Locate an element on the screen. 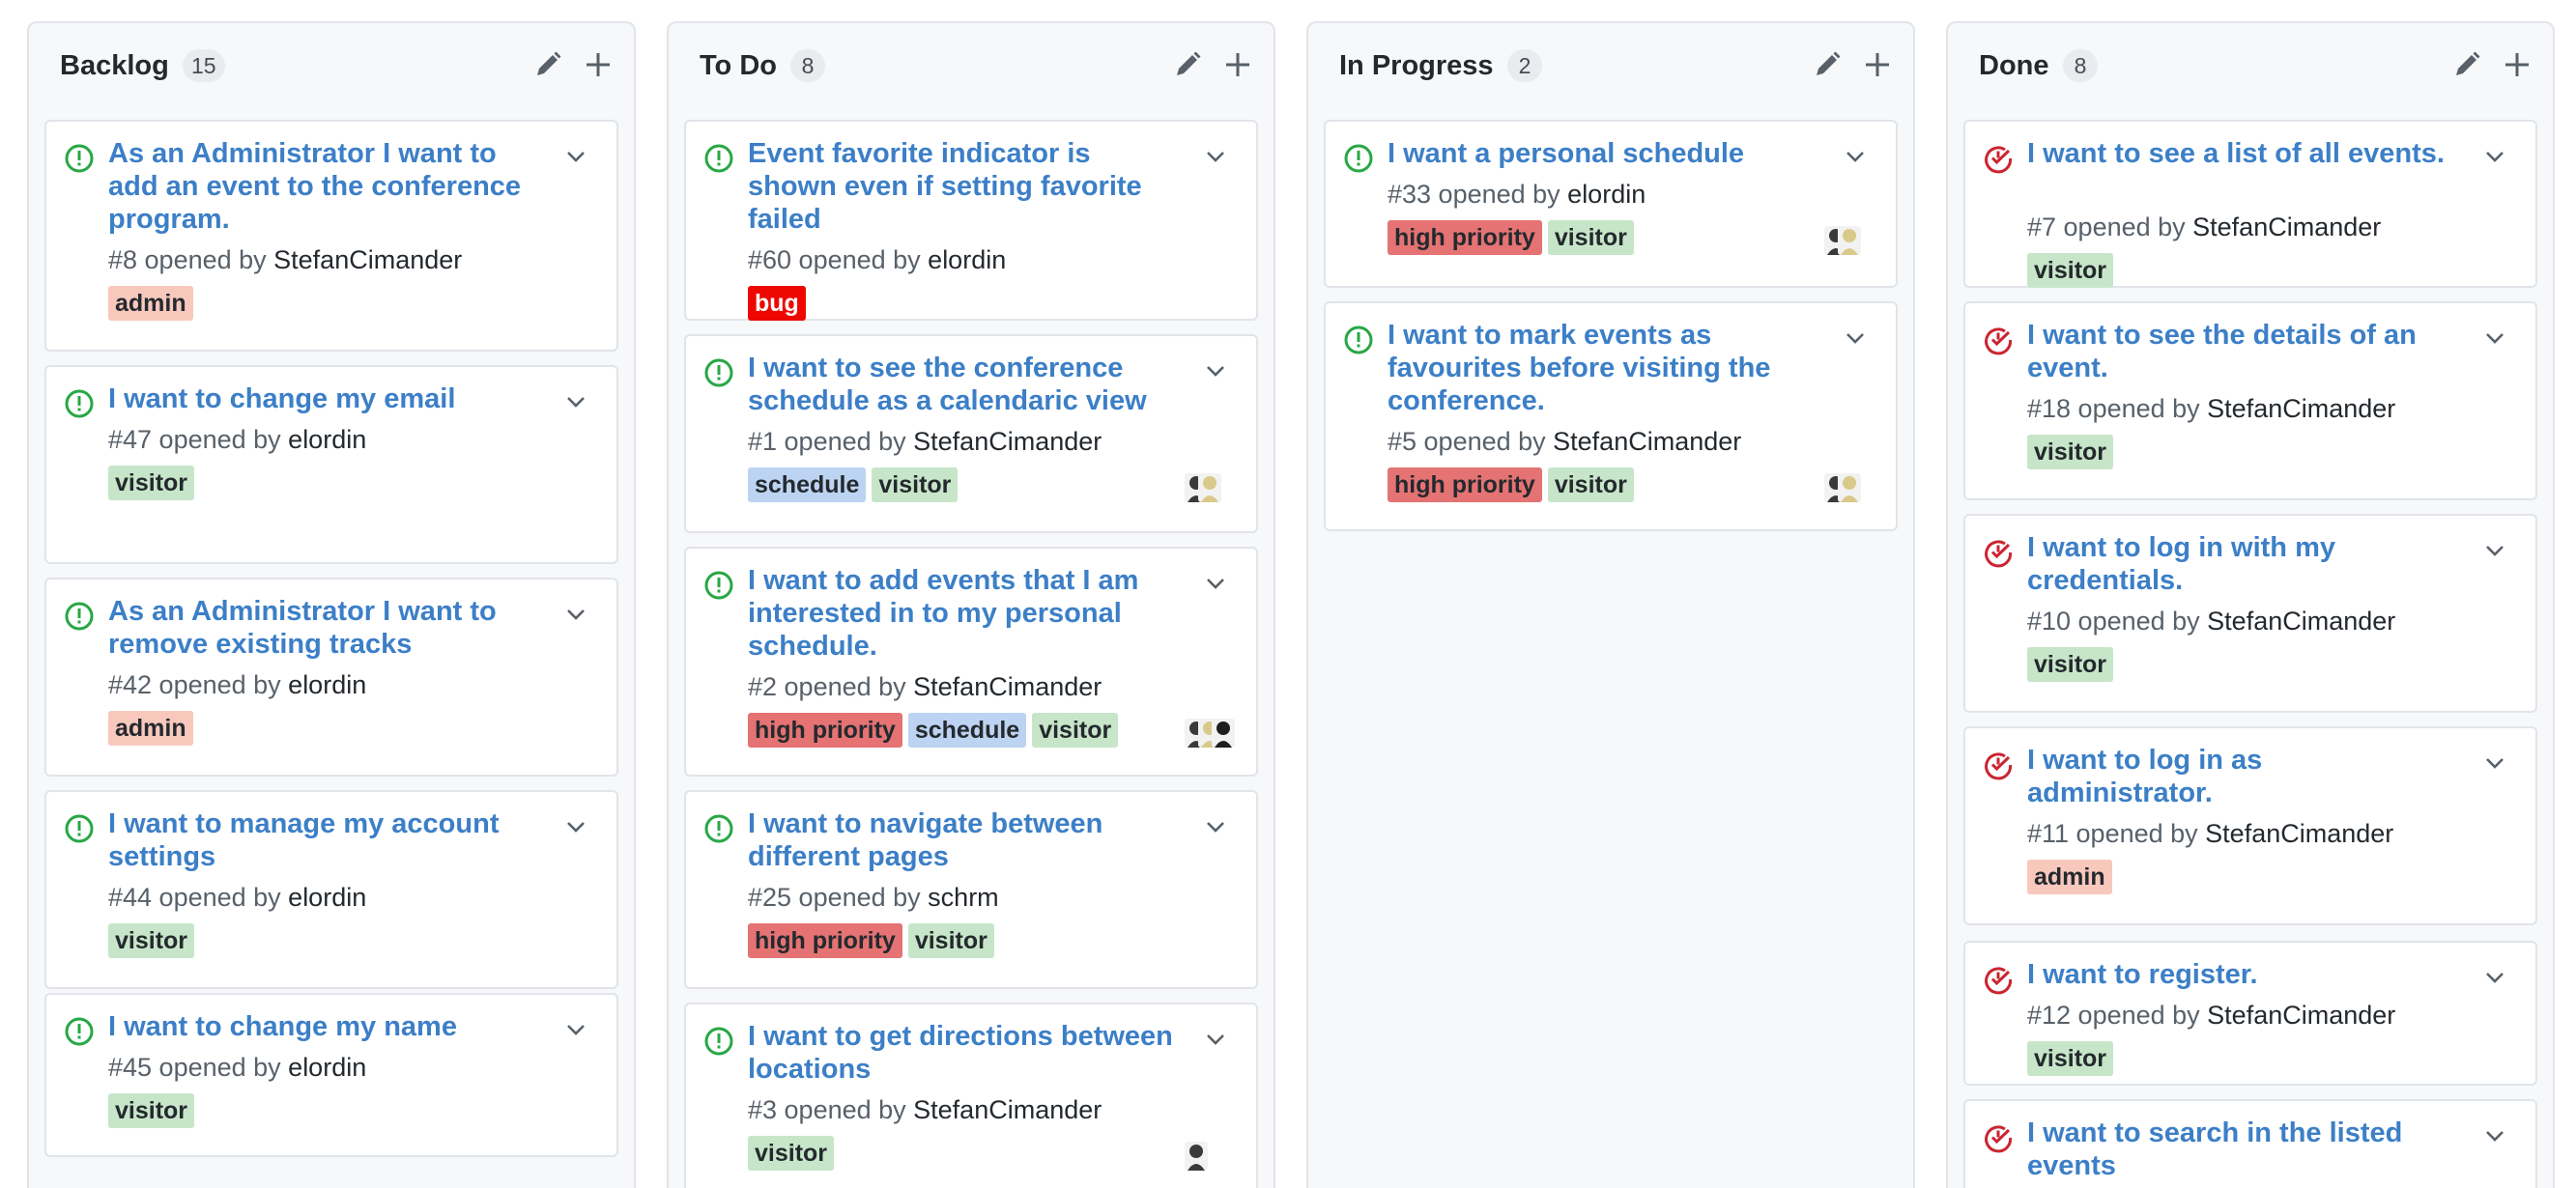  issue-title-link: I want to change my email is located at coordinates (321, 398).